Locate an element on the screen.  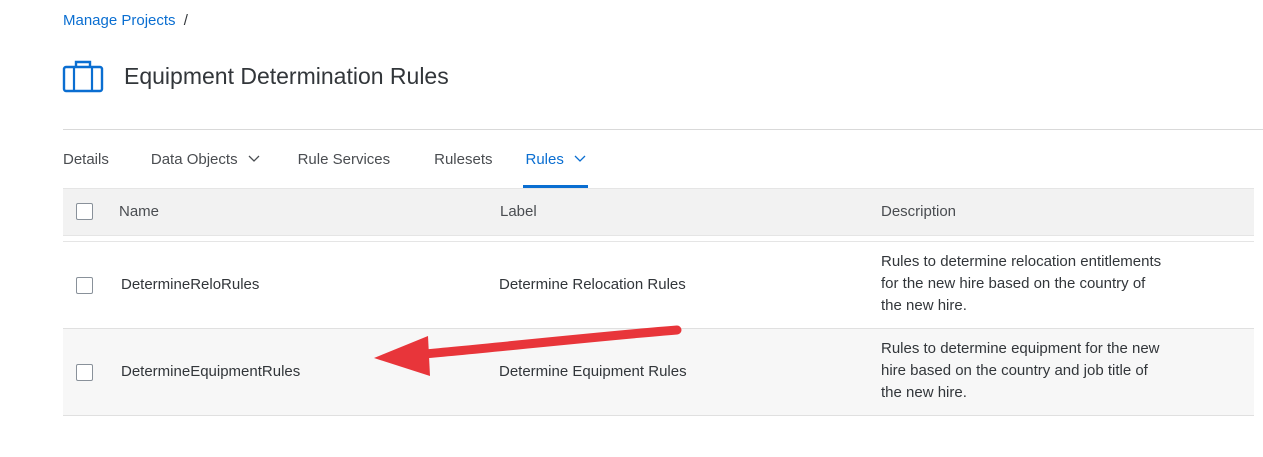
rule-name: DetermineReloRules is located at coordinates (190, 284).